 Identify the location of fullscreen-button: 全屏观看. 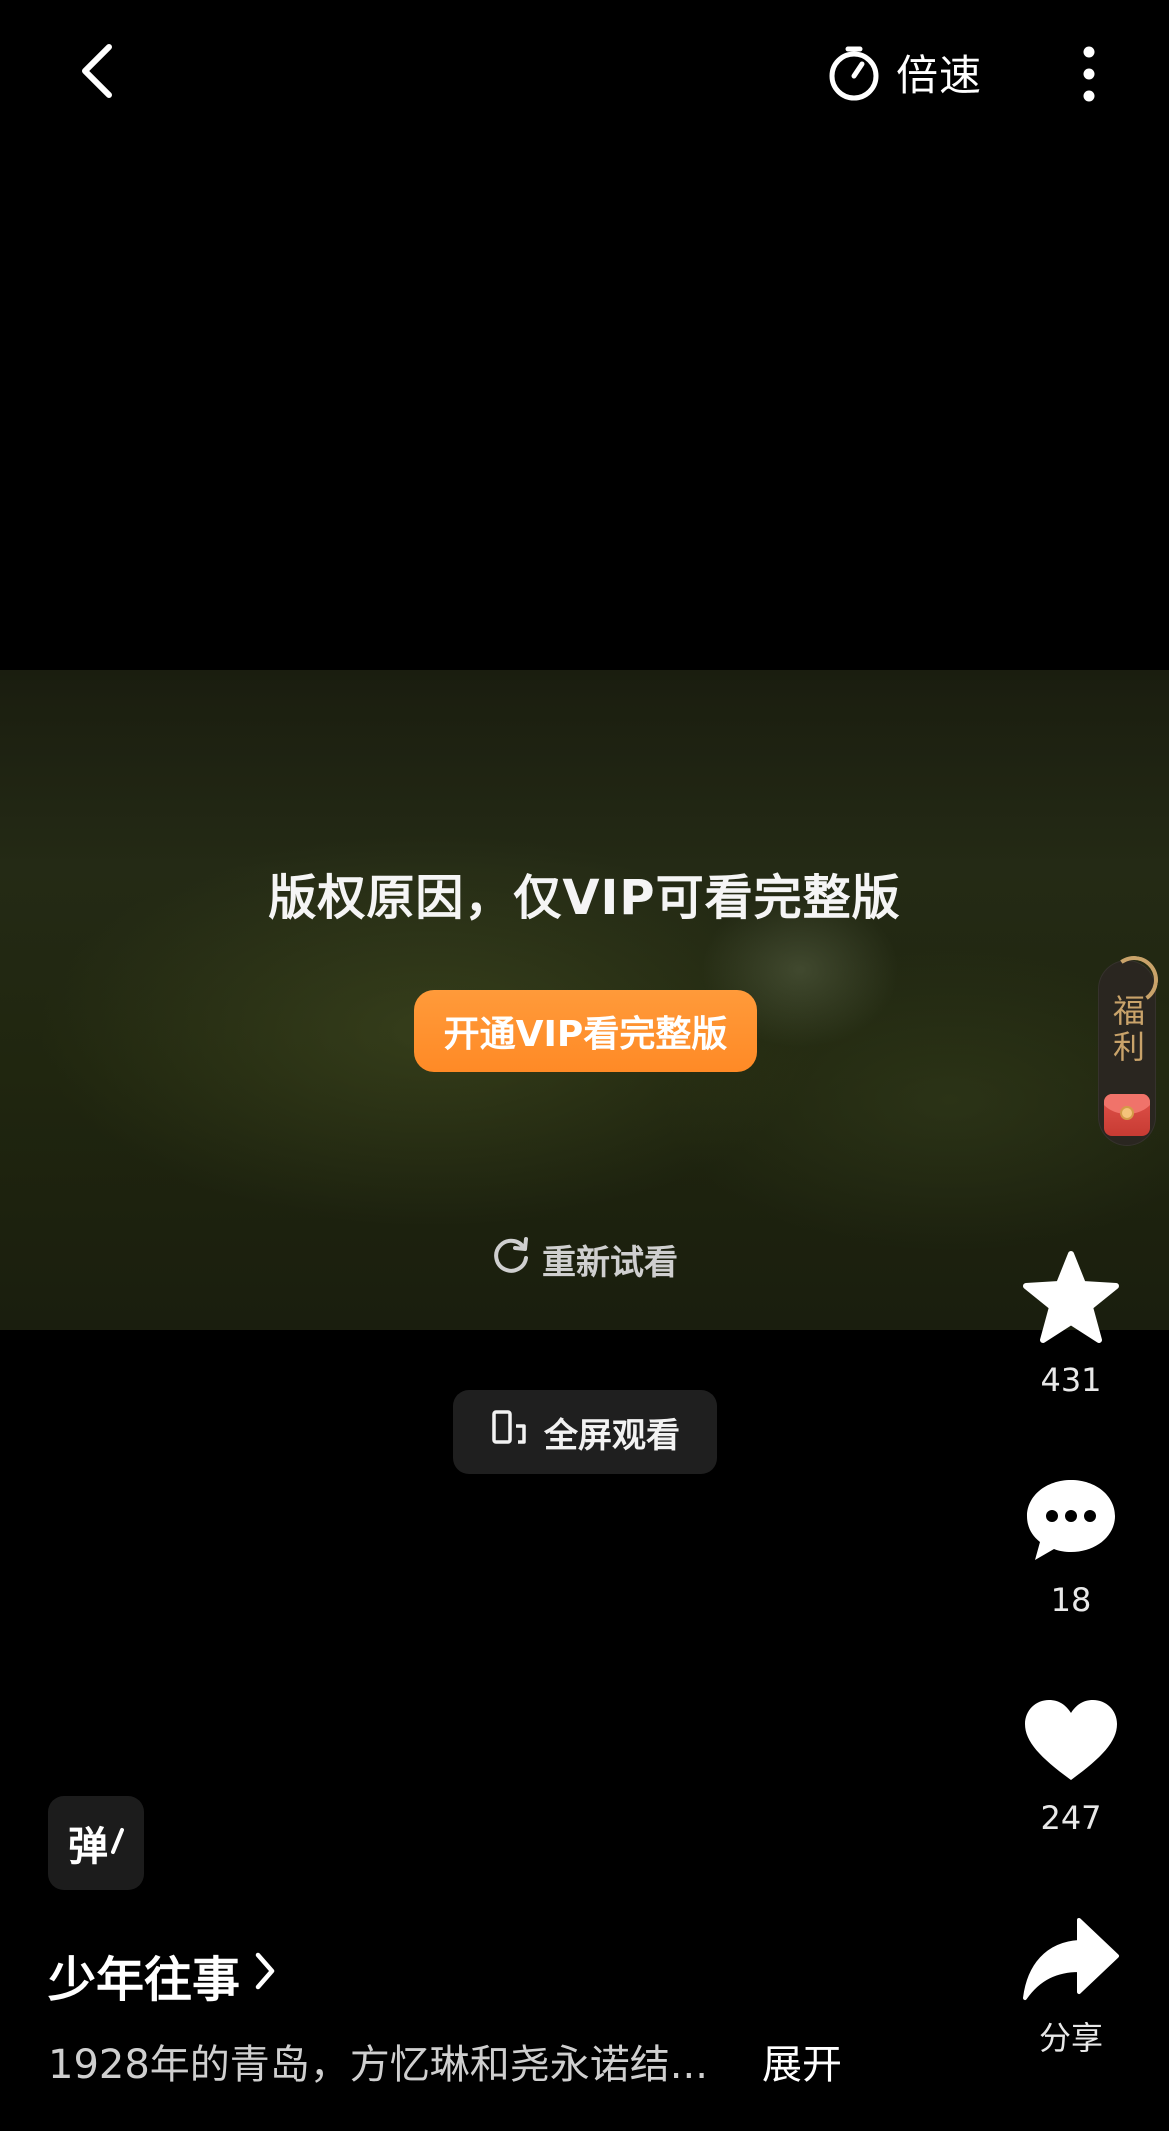
(585, 1432).